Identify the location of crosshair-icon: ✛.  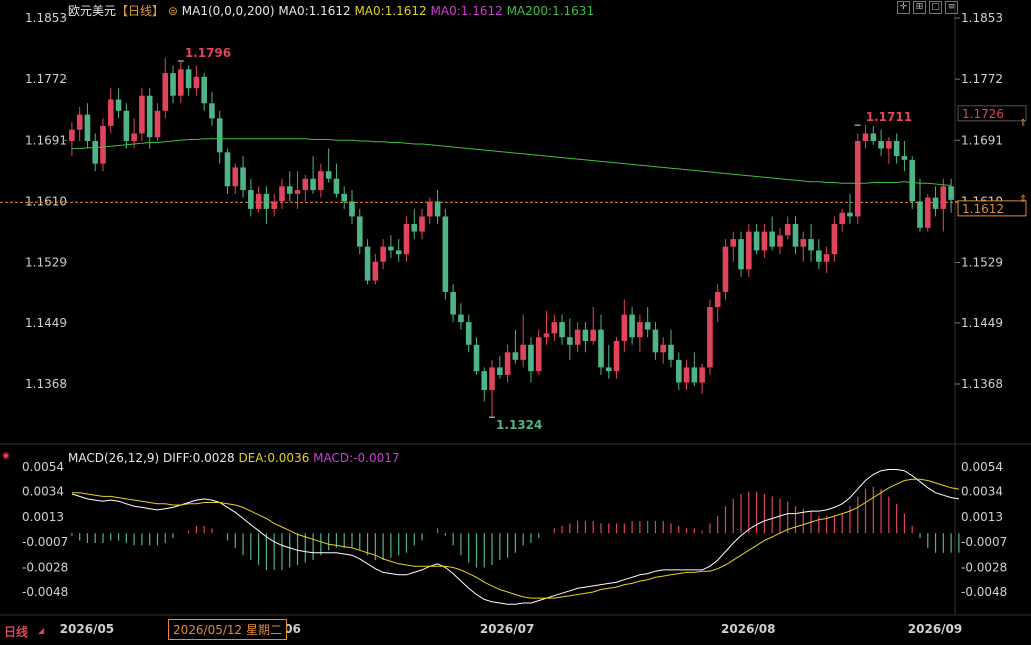
(903, 7).